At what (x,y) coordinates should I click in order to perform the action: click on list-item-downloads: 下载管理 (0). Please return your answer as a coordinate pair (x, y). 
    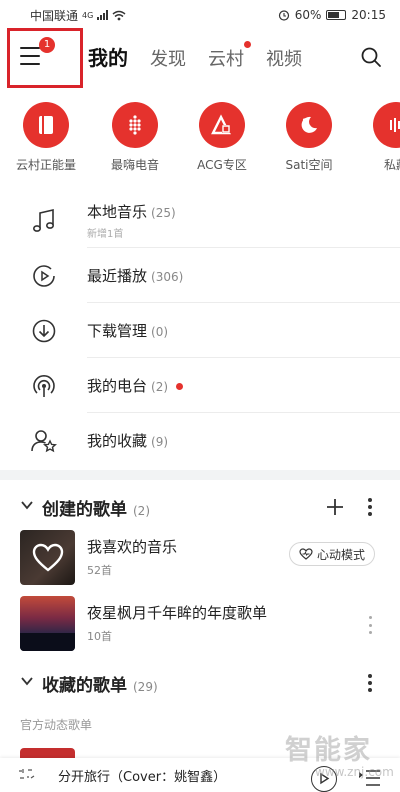
    Looking at the image, I should click on (200, 330).